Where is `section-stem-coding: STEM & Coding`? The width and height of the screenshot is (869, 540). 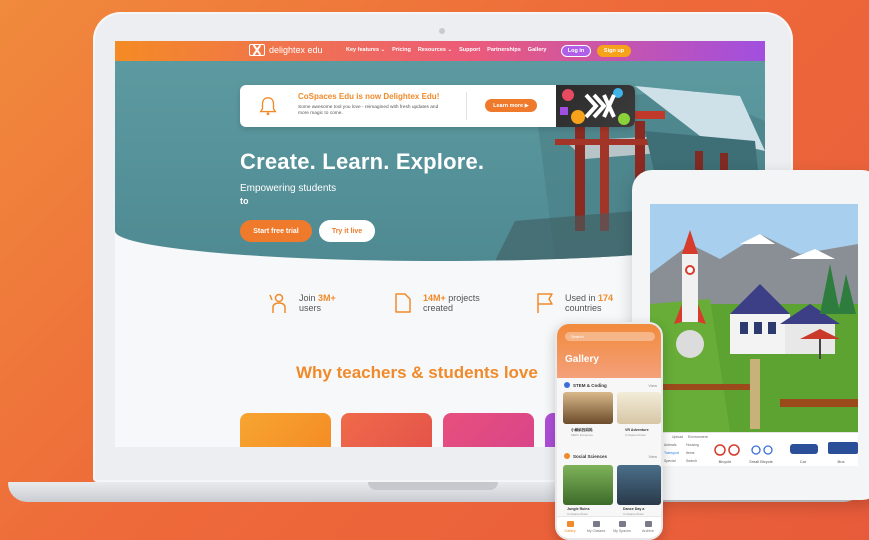
section-stem-coding: STEM & Coding is located at coordinates (585, 385).